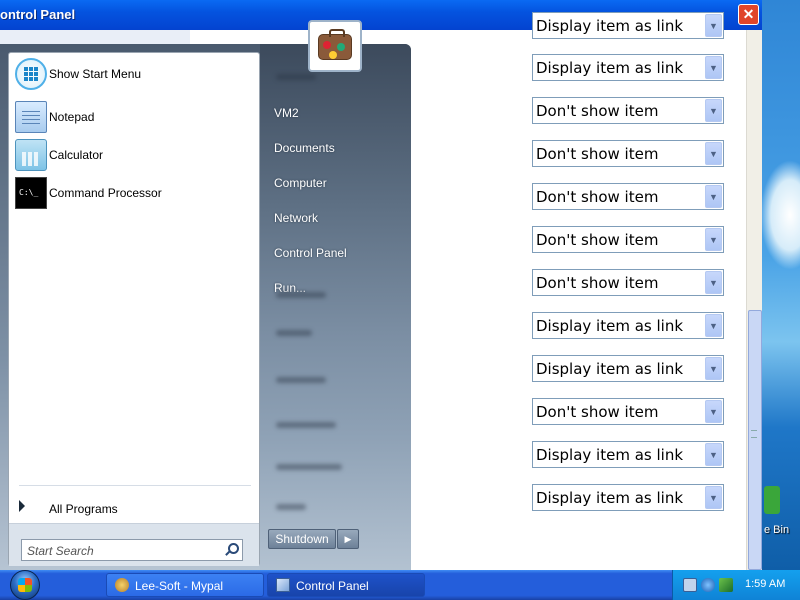  What do you see at coordinates (690, 585) in the screenshot?
I see `network-tray-icon` at bounding box center [690, 585].